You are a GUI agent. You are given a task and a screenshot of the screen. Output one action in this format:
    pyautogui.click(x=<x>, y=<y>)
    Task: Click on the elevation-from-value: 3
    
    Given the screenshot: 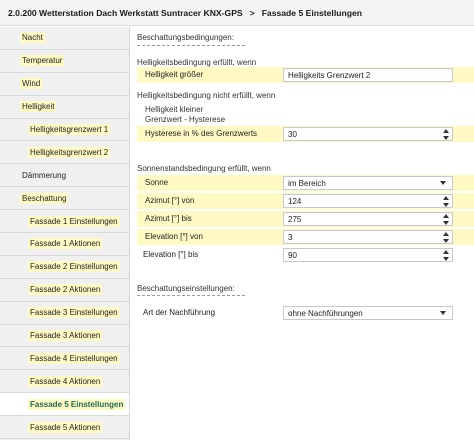 What is the action you would take?
    pyautogui.click(x=290, y=237)
    